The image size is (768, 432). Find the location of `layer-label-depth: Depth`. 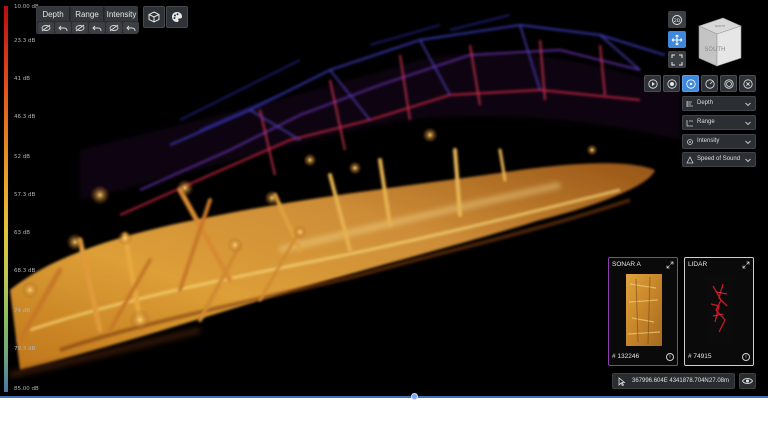

layer-label-depth: Depth is located at coordinates (705, 103).